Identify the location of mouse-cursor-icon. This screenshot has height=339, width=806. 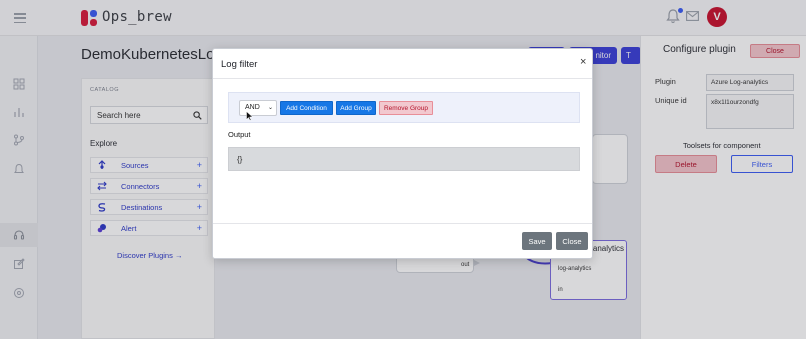
(249, 116).